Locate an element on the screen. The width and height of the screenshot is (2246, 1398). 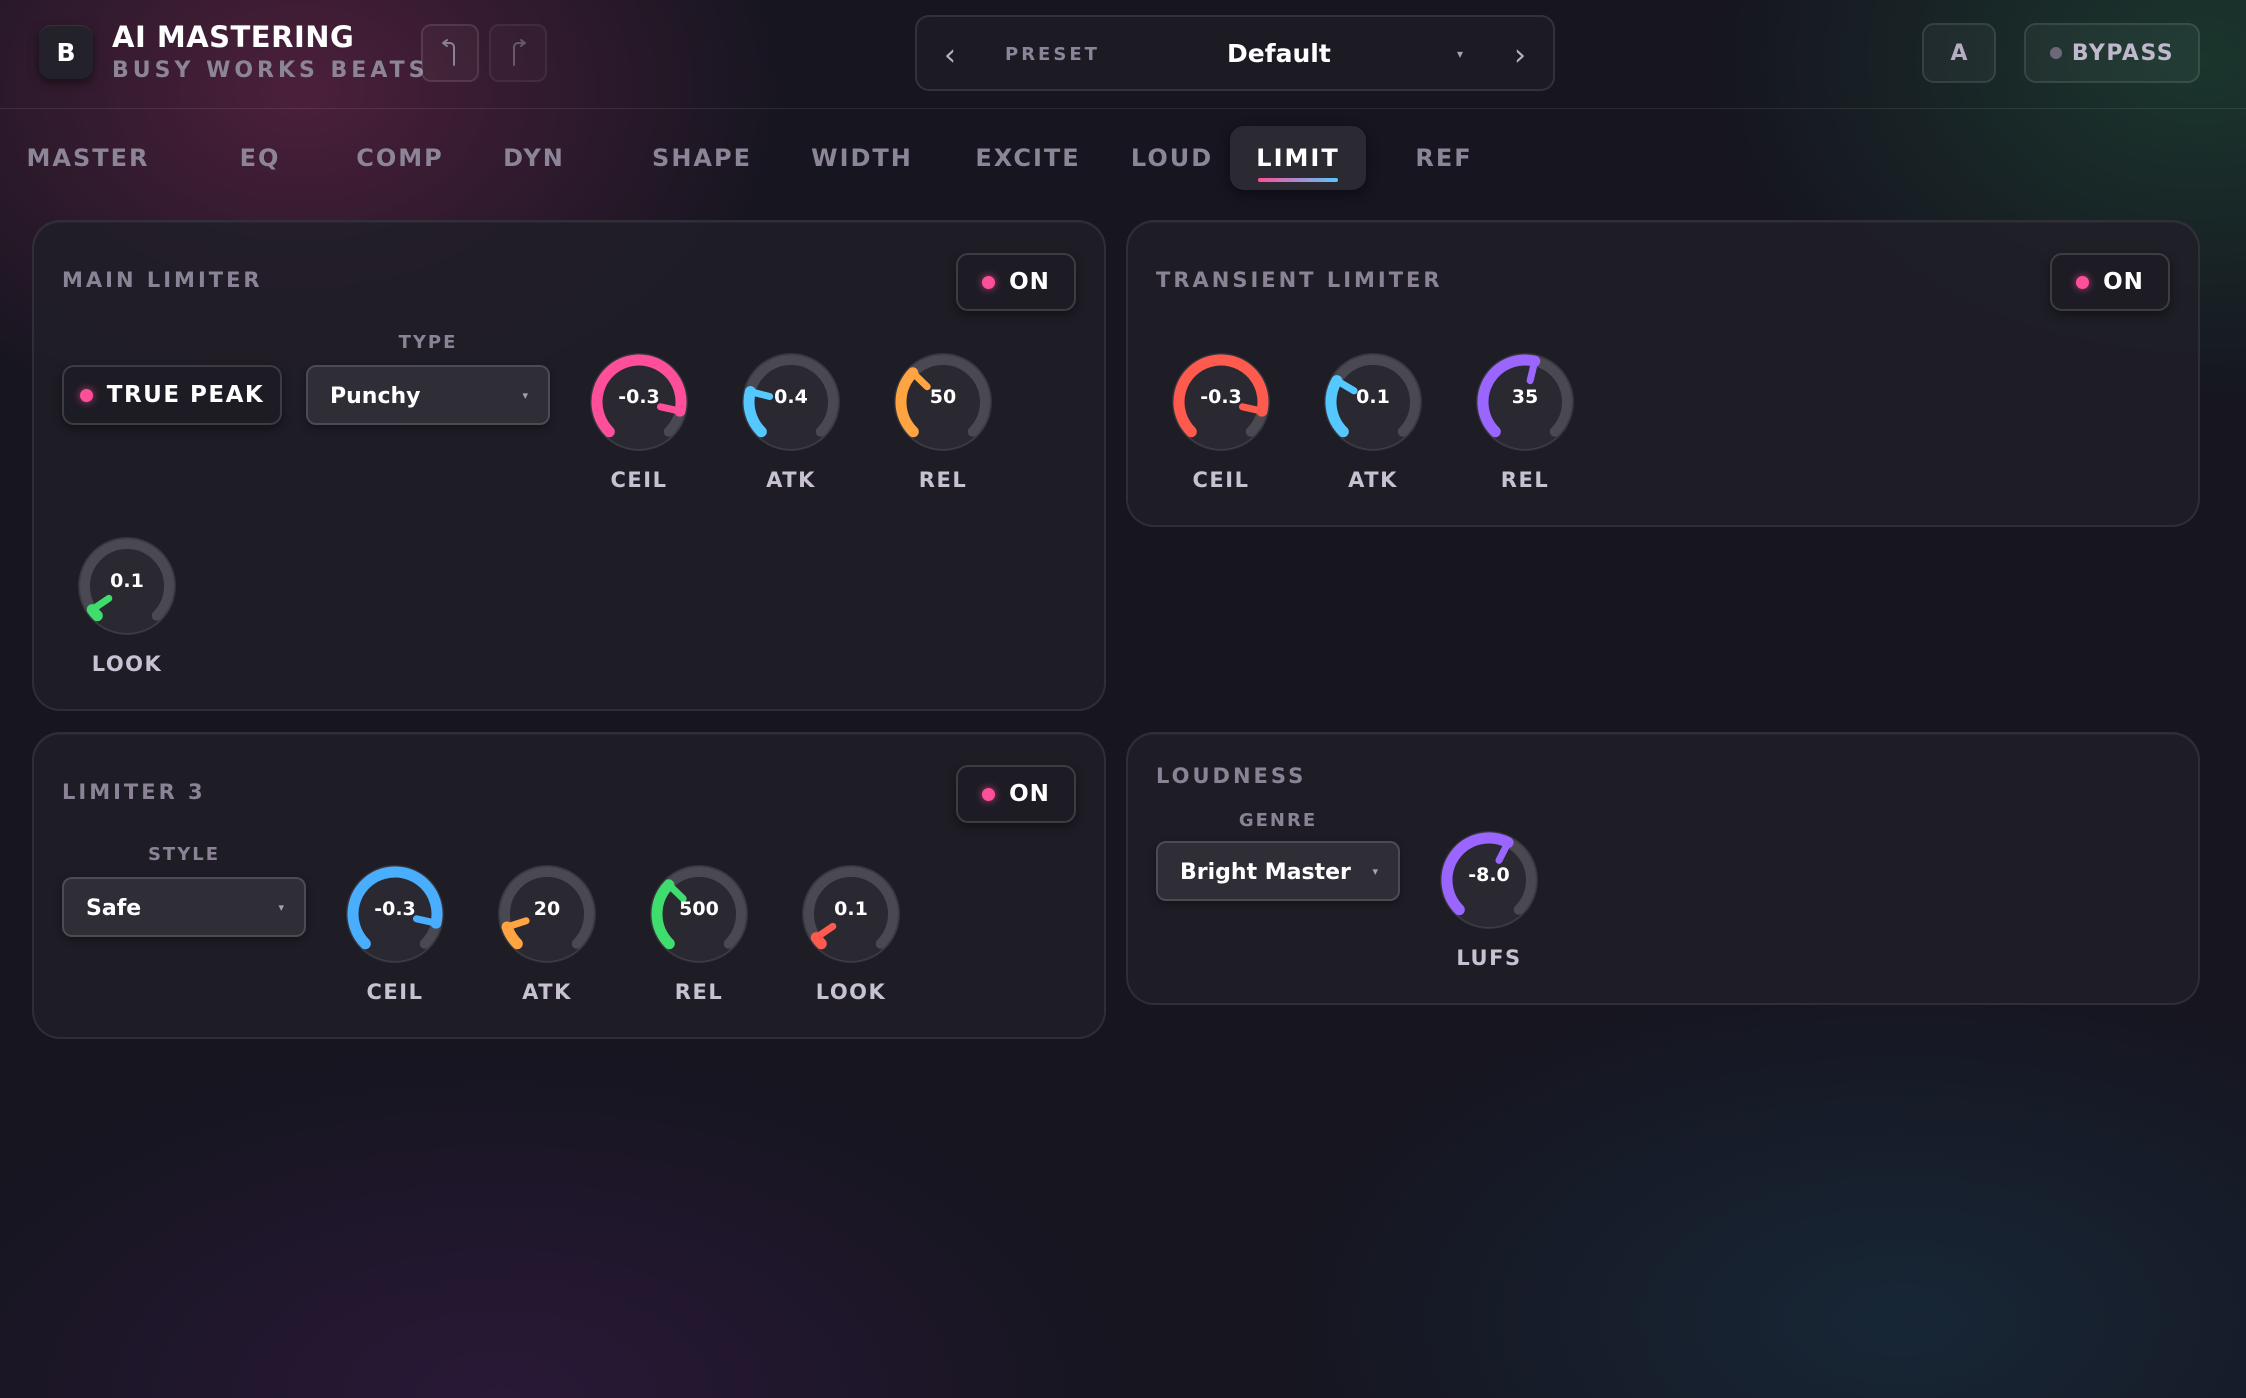
tab-comp: COMP is located at coordinates (400, 158).